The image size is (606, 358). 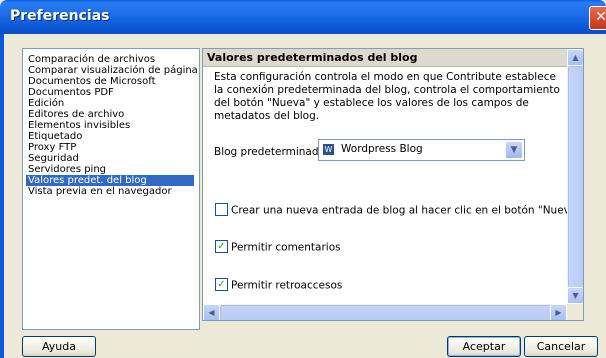 What do you see at coordinates (484, 346) in the screenshot?
I see `ok-button: Aceptar` at bounding box center [484, 346].